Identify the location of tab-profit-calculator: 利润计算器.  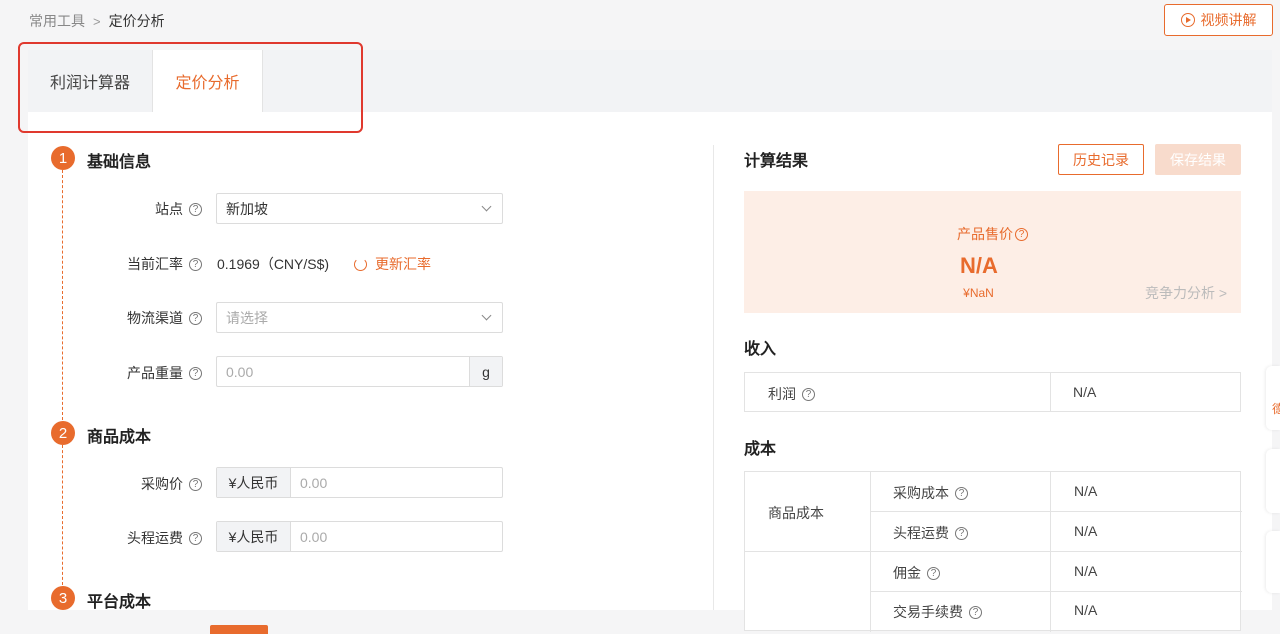
(90, 81).